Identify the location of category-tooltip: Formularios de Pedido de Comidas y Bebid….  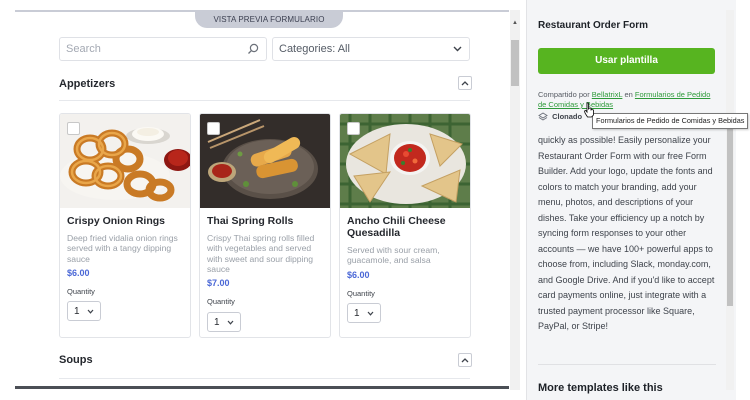
(670, 121).